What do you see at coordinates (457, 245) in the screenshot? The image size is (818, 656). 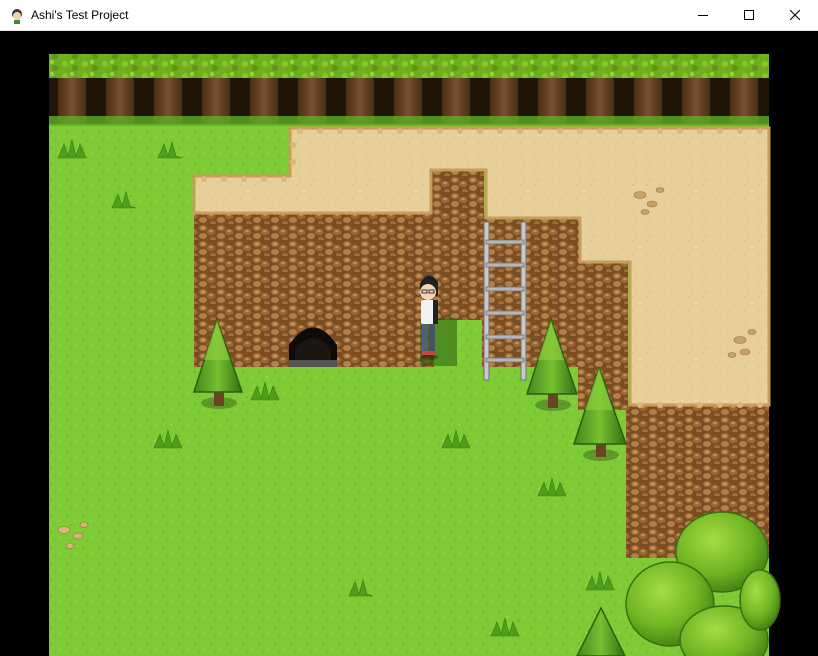 I see `cliff-face-pillar` at bounding box center [457, 245].